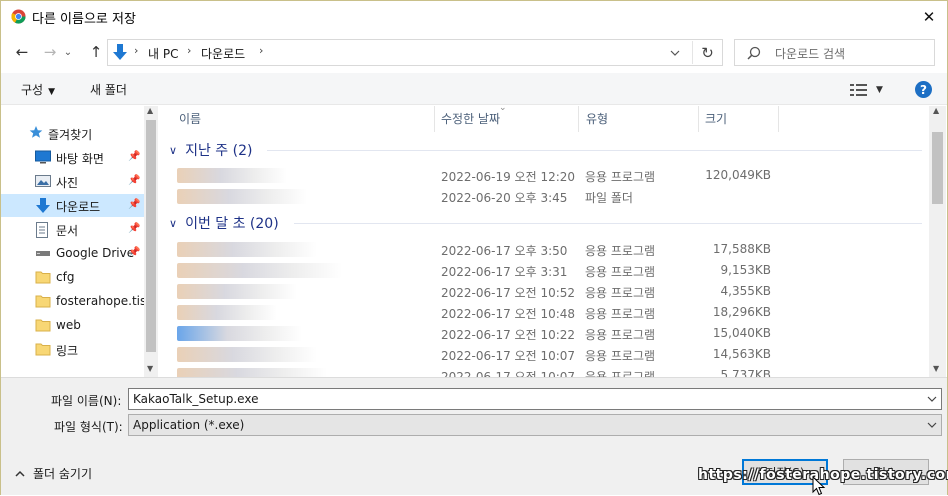 This screenshot has height=496, width=948. Describe the element at coordinates (72, 181) in the screenshot. I see `sidebar-item-pictures: 사진 📌` at that location.